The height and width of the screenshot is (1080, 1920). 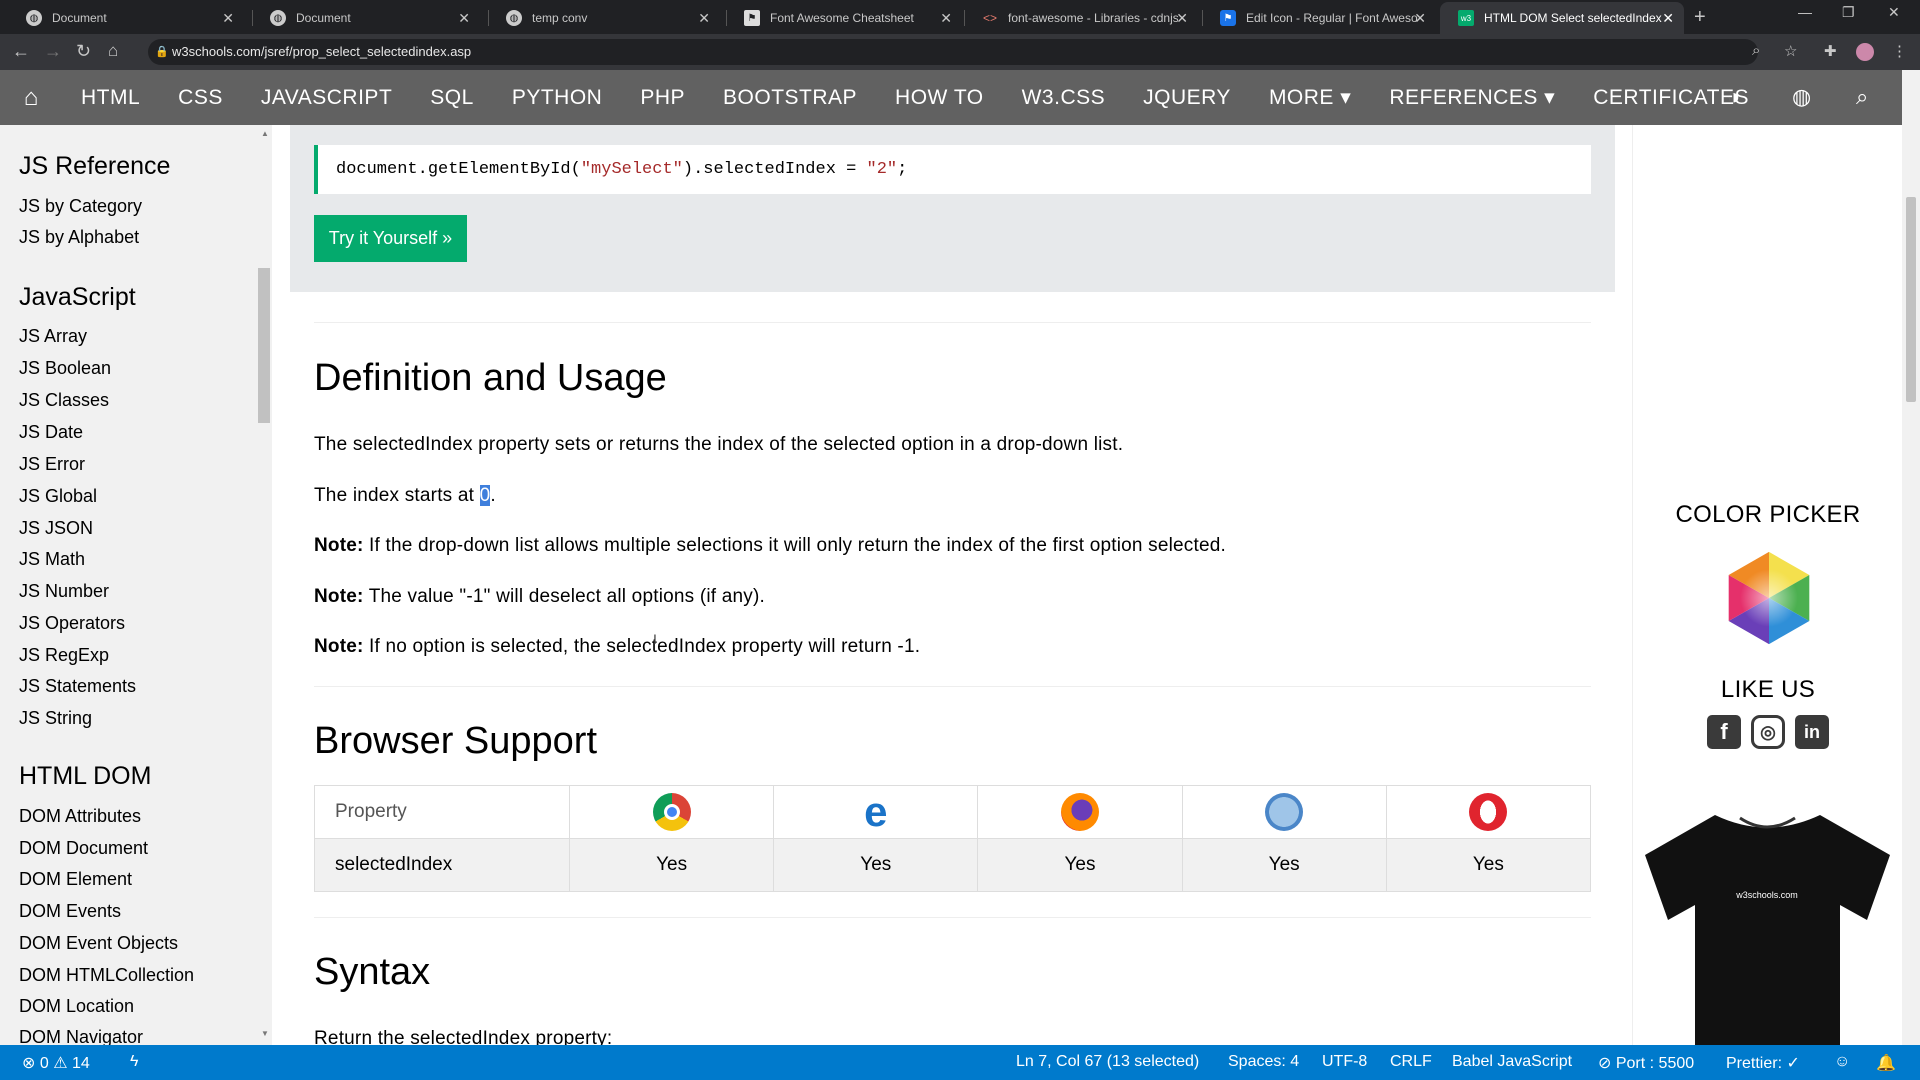 I want to click on nav-item-css: CSS, so click(x=200, y=98).